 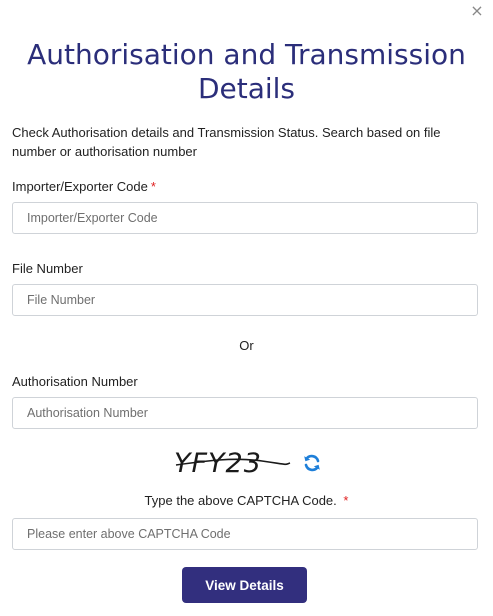 I want to click on dialog-title: Authorisation and Transmission Details, so click(x=246, y=71).